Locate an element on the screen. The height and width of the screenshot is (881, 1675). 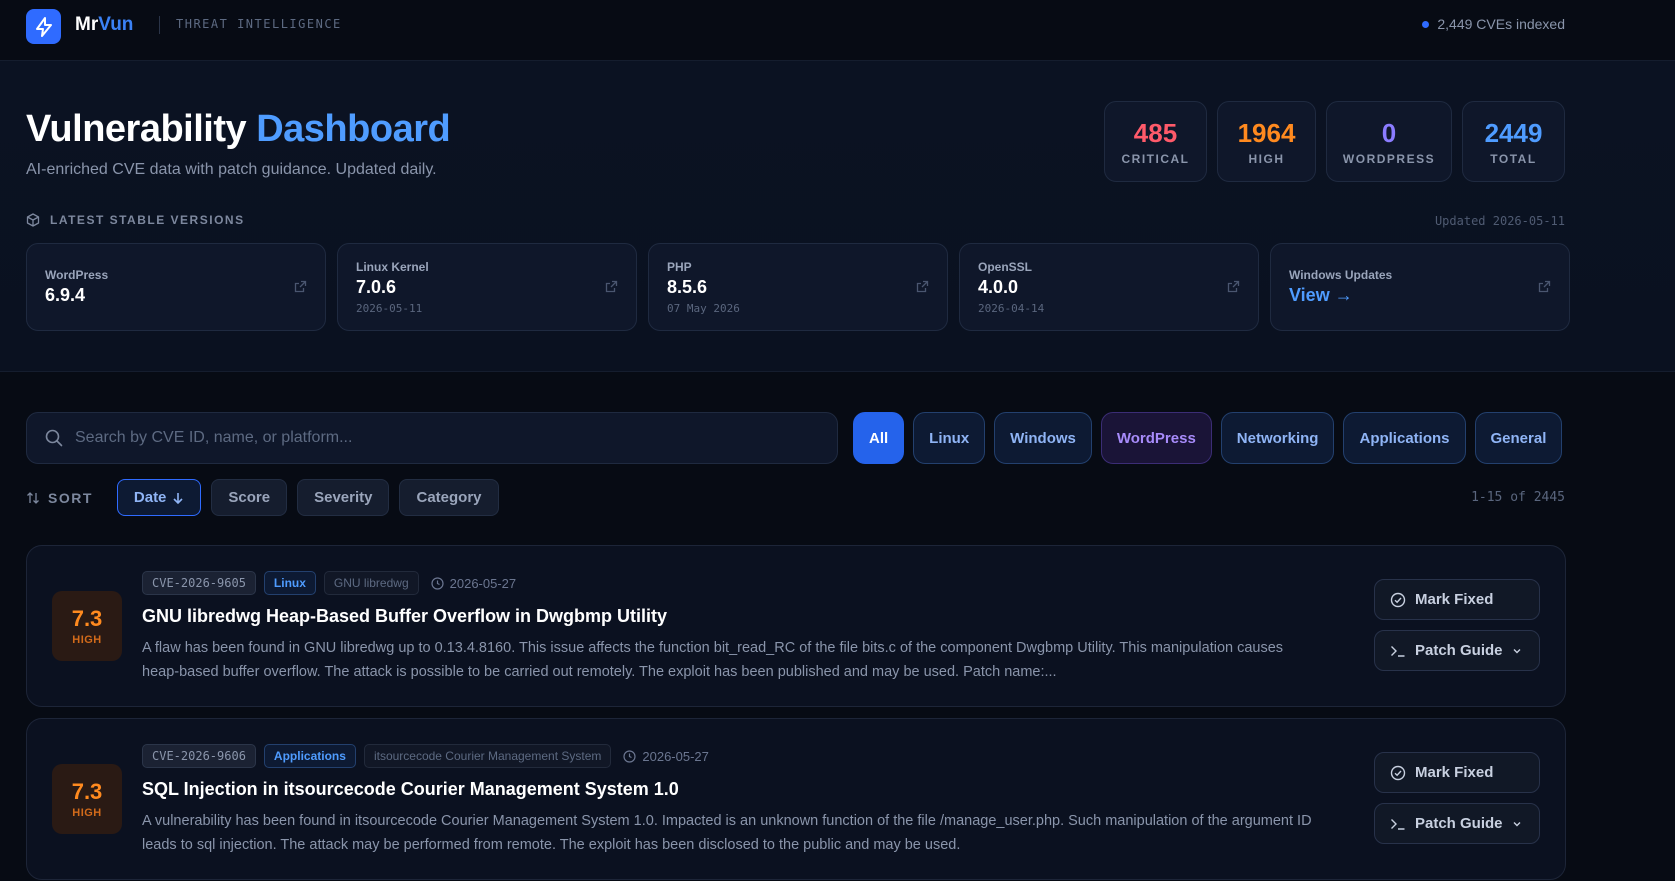
version-number: 6.9.4 is located at coordinates (65, 295).